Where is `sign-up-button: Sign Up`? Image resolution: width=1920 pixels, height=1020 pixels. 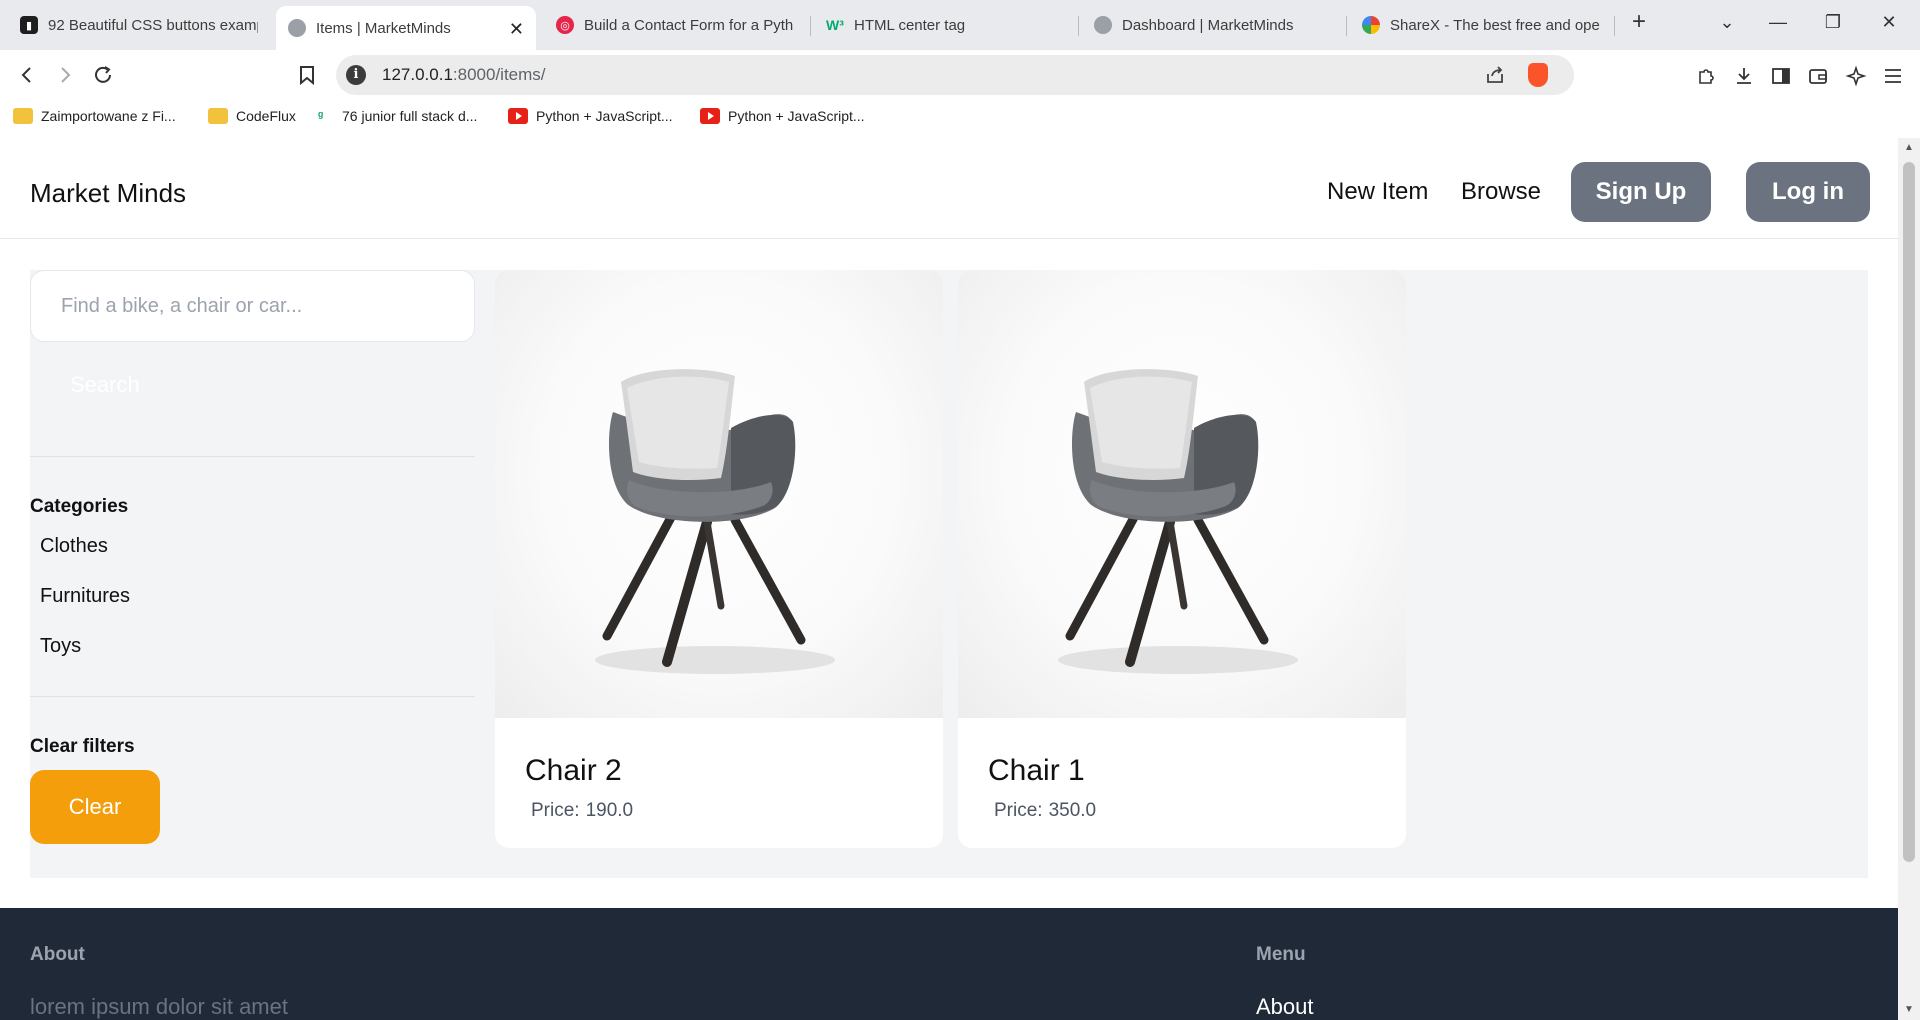 sign-up-button: Sign Up is located at coordinates (1641, 192).